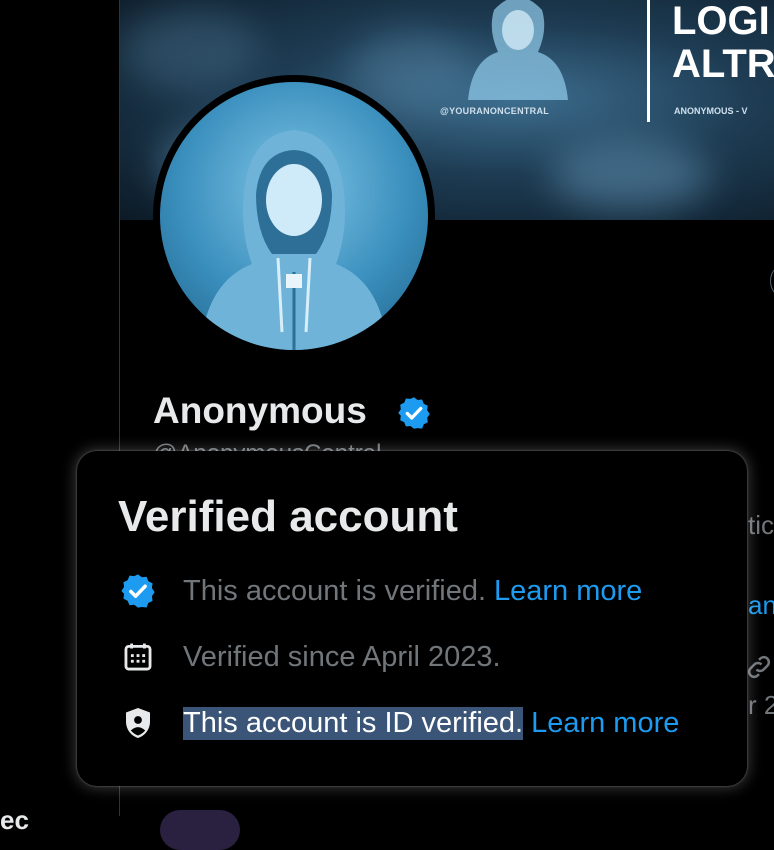  Describe the element at coordinates (495, 111) in the screenshot. I see `banner-handle: @YOURANONCENTRAL` at that location.